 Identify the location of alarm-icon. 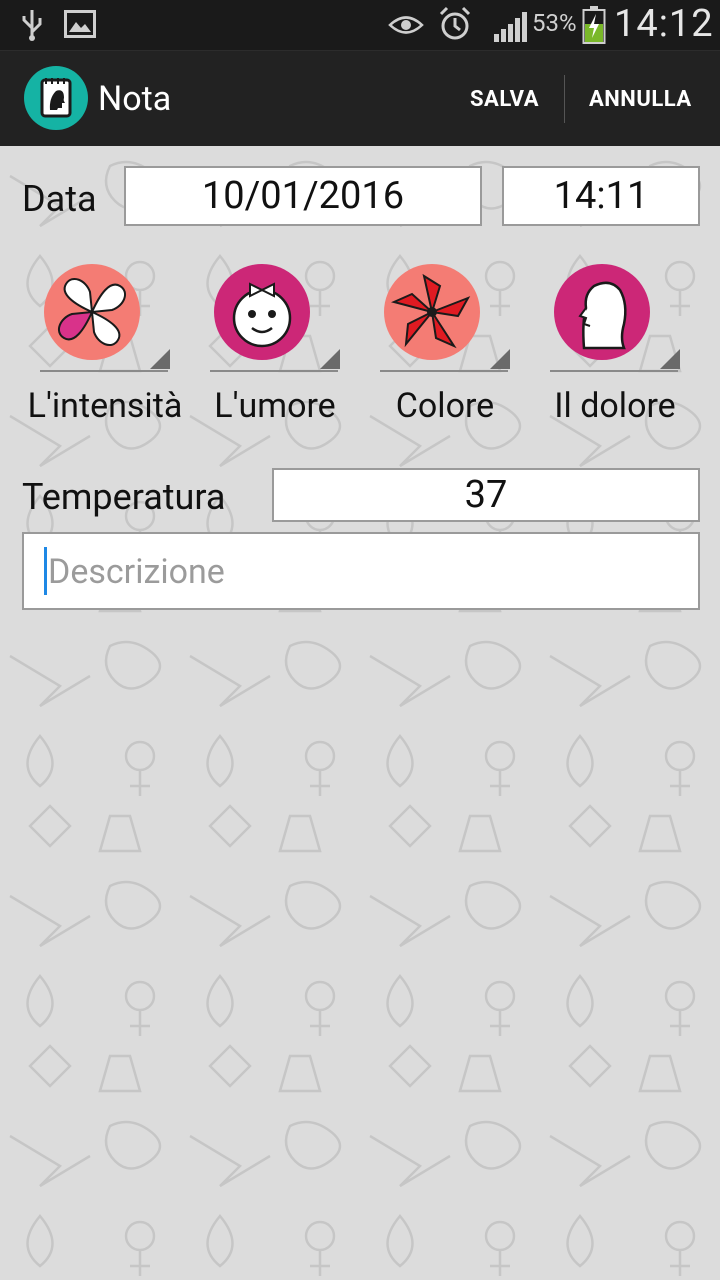
(455, 23).